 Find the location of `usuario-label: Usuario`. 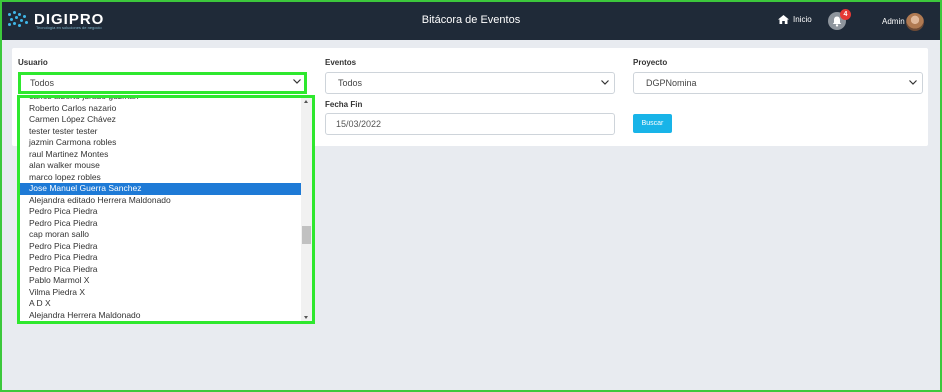

usuario-label: Usuario is located at coordinates (33, 62).